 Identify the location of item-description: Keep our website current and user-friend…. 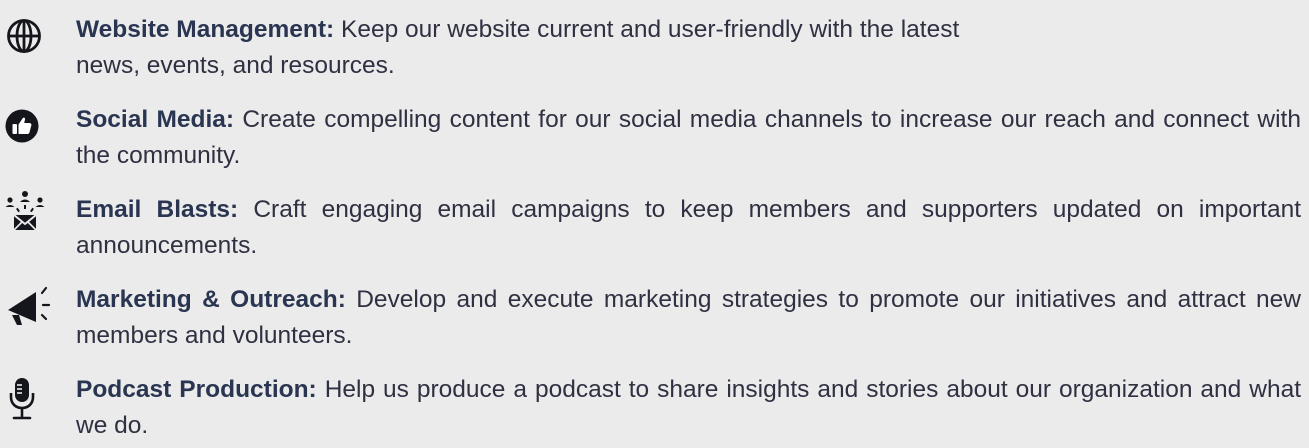
(647, 29).